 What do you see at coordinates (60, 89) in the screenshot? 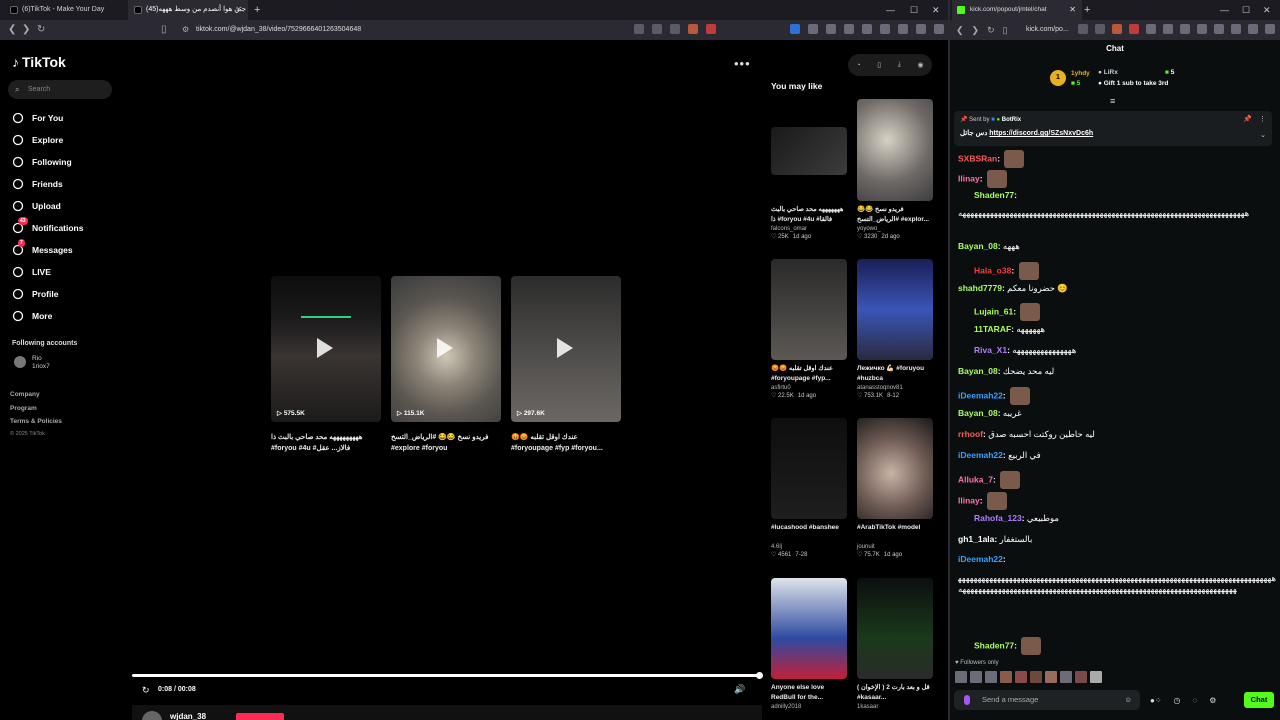
I see `search-input: ⌕ Search` at bounding box center [60, 89].